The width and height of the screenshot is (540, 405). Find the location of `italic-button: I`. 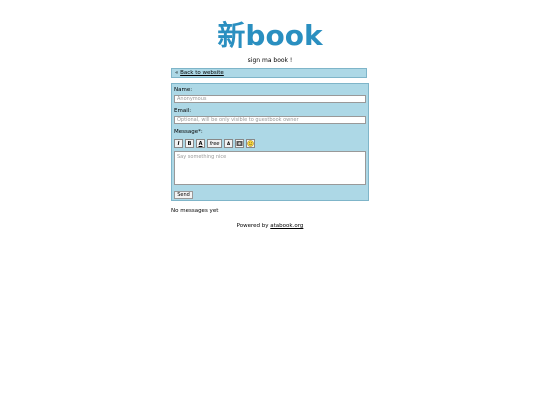

italic-button: I is located at coordinates (178, 143).